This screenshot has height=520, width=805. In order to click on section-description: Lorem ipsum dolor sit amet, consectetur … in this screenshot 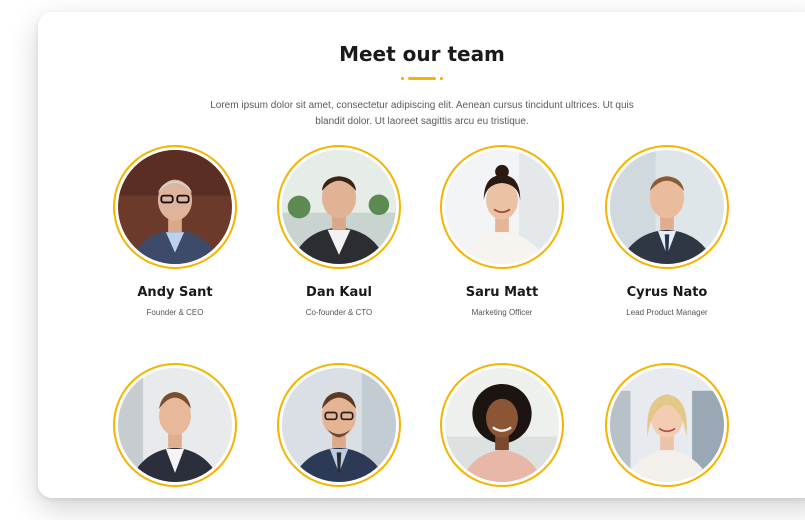, I will do `click(422, 113)`.